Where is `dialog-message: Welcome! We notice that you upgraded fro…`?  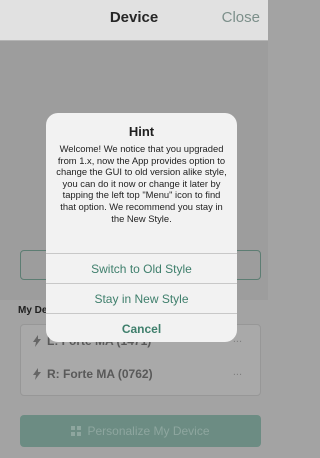 dialog-message: Welcome! We notice that you upgraded fro… is located at coordinates (141, 183).